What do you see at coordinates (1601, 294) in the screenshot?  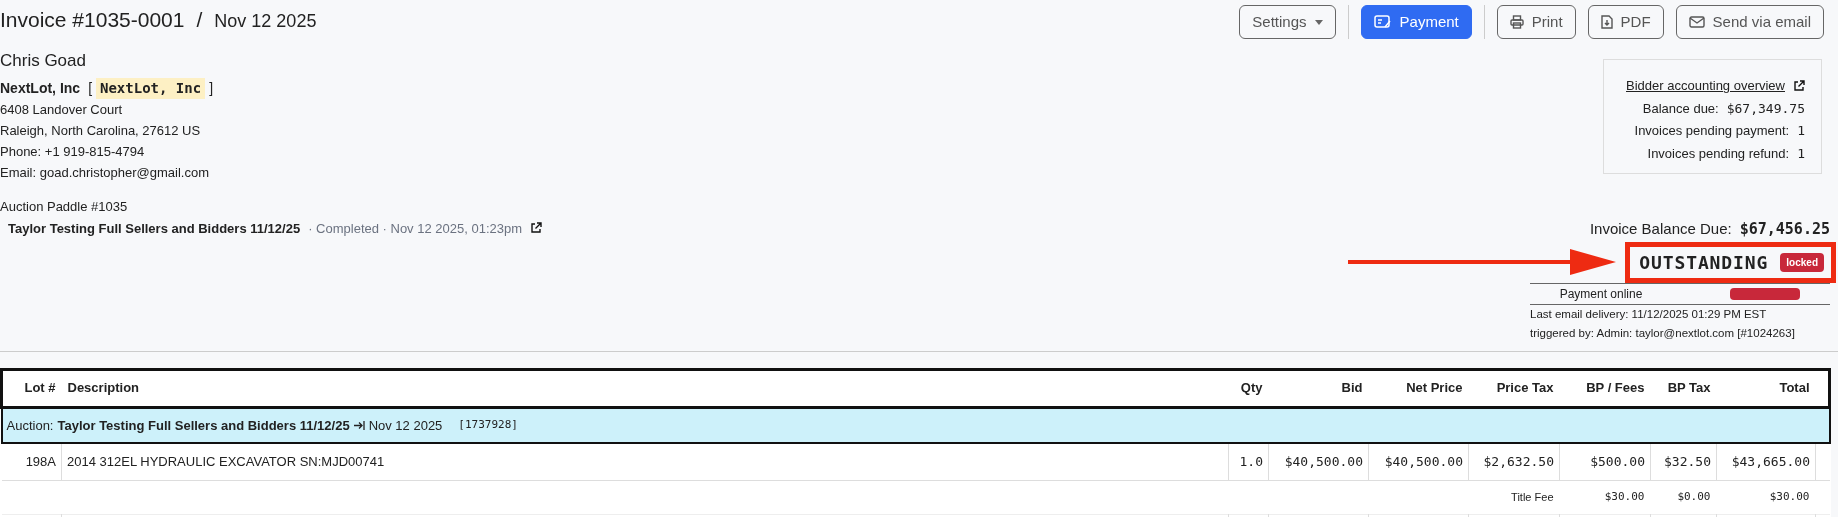 I see `card-limit-text: Payment online` at bounding box center [1601, 294].